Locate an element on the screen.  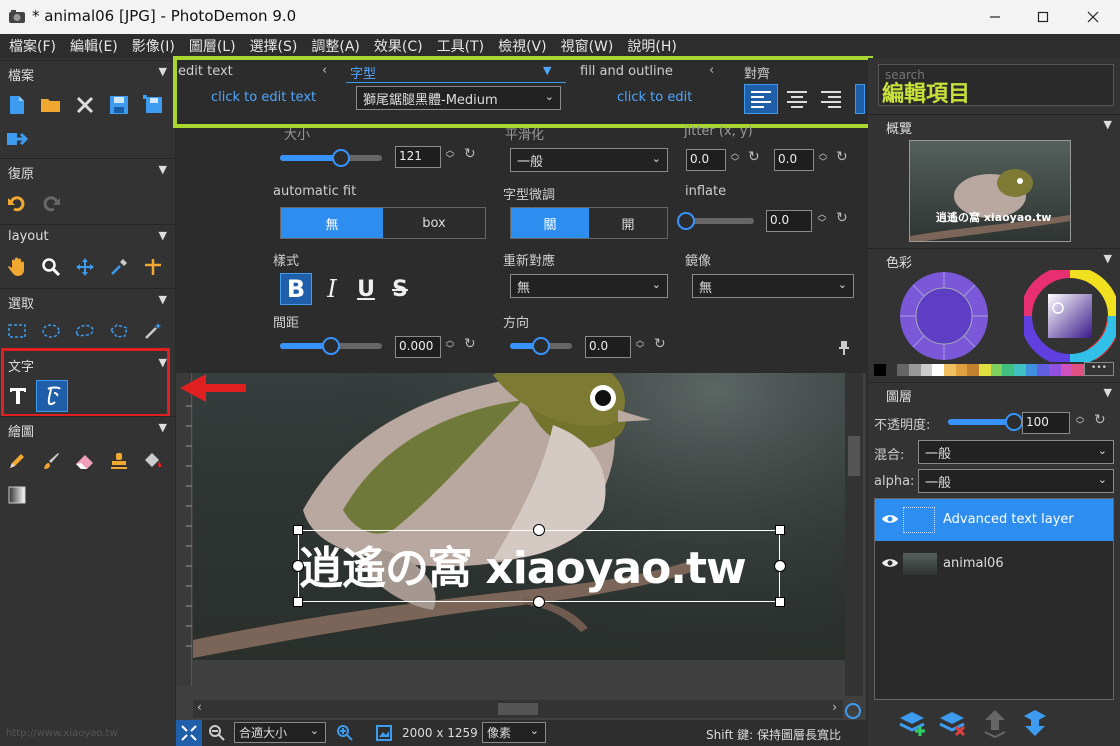
polygon-select-icon is located at coordinates (119, 331).